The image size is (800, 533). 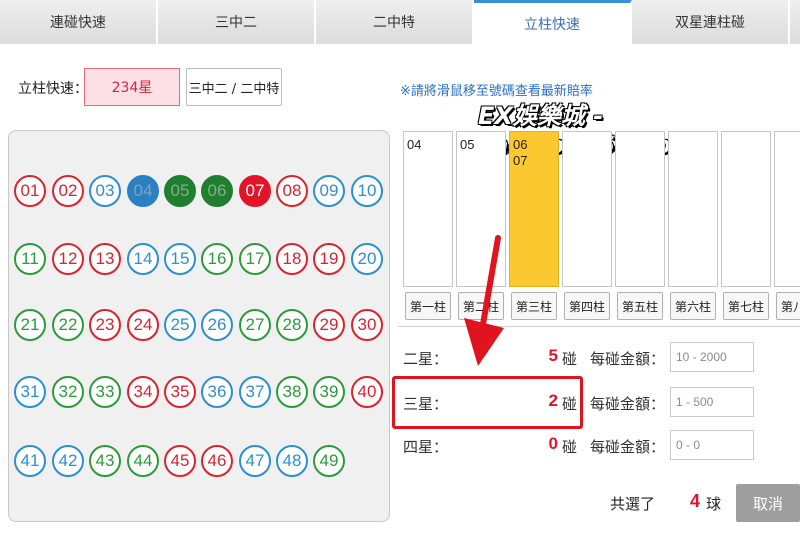 What do you see at coordinates (217, 259) in the screenshot?
I see `number-ball-16: 16` at bounding box center [217, 259].